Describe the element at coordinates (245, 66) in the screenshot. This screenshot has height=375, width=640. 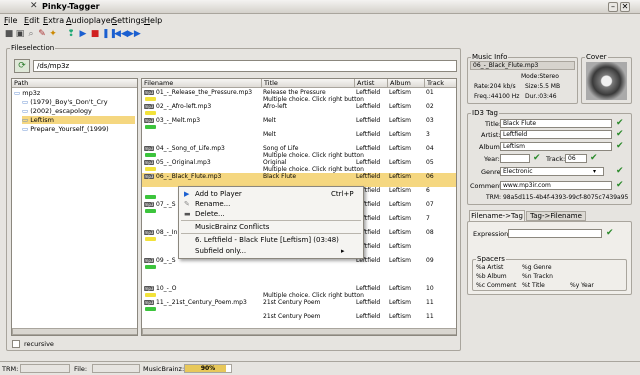
I see `path-input: /ds/mp3z` at that location.